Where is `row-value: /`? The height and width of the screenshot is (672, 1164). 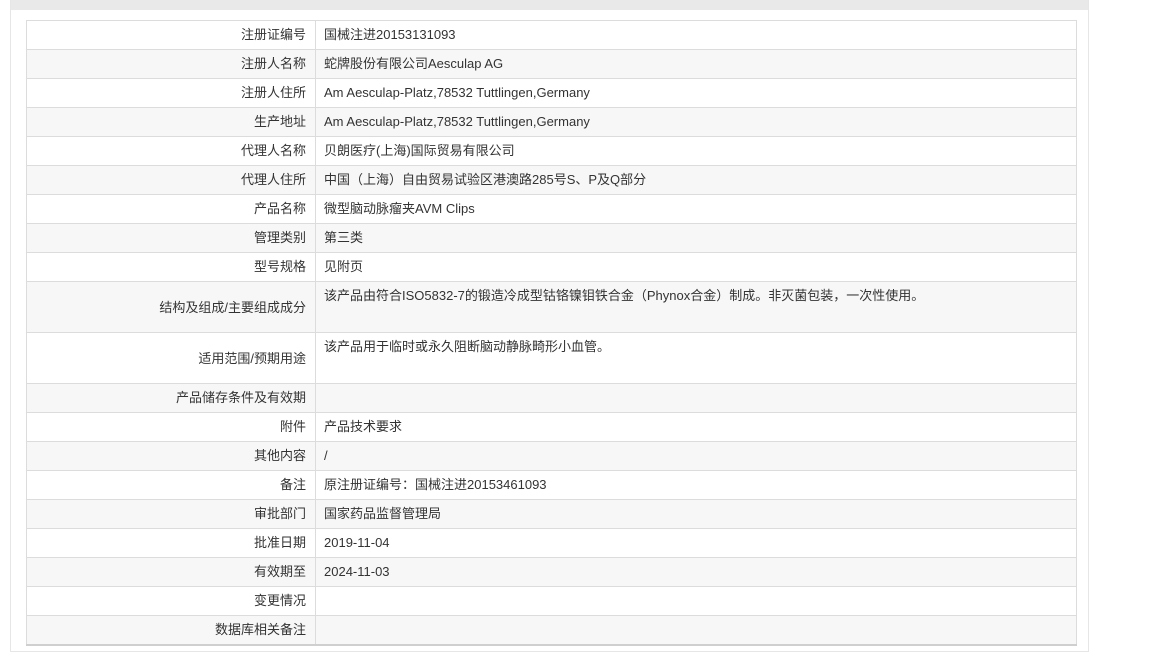
row-value: / is located at coordinates (696, 456).